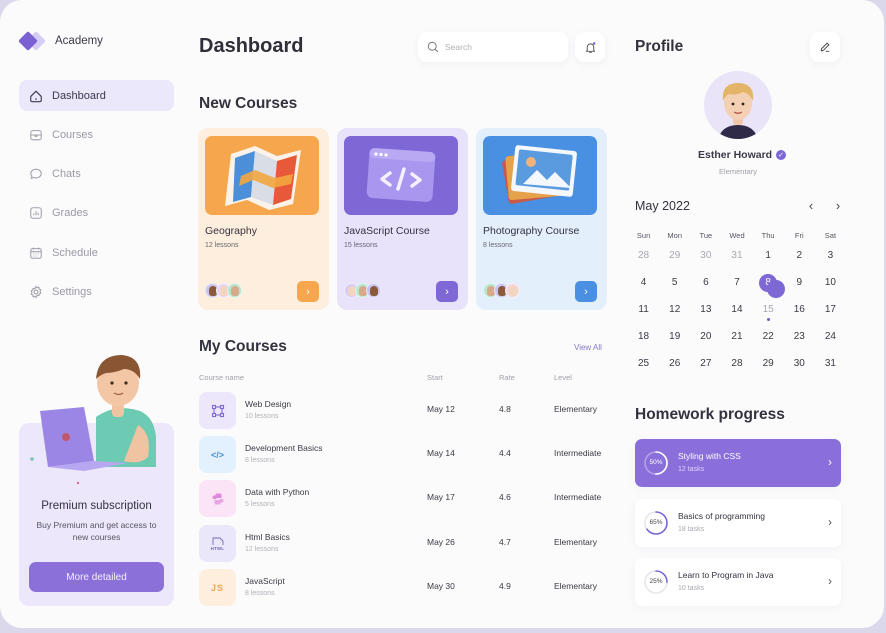 Image resolution: width=886 pixels, height=633 pixels. I want to click on day-number: 18, so click(644, 336).